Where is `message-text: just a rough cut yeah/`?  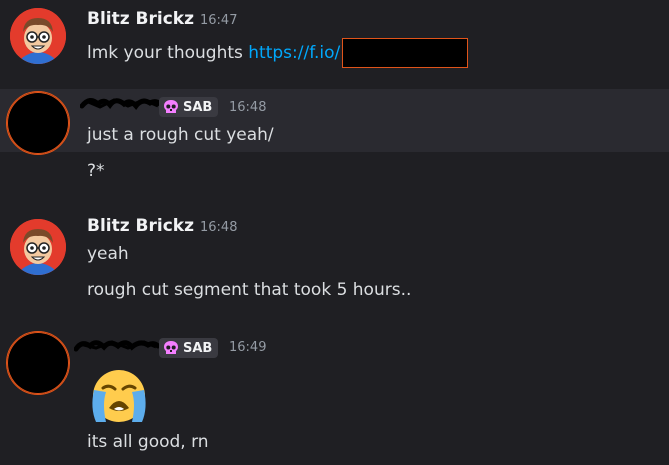 message-text: just a rough cut yeah/ is located at coordinates (180, 135).